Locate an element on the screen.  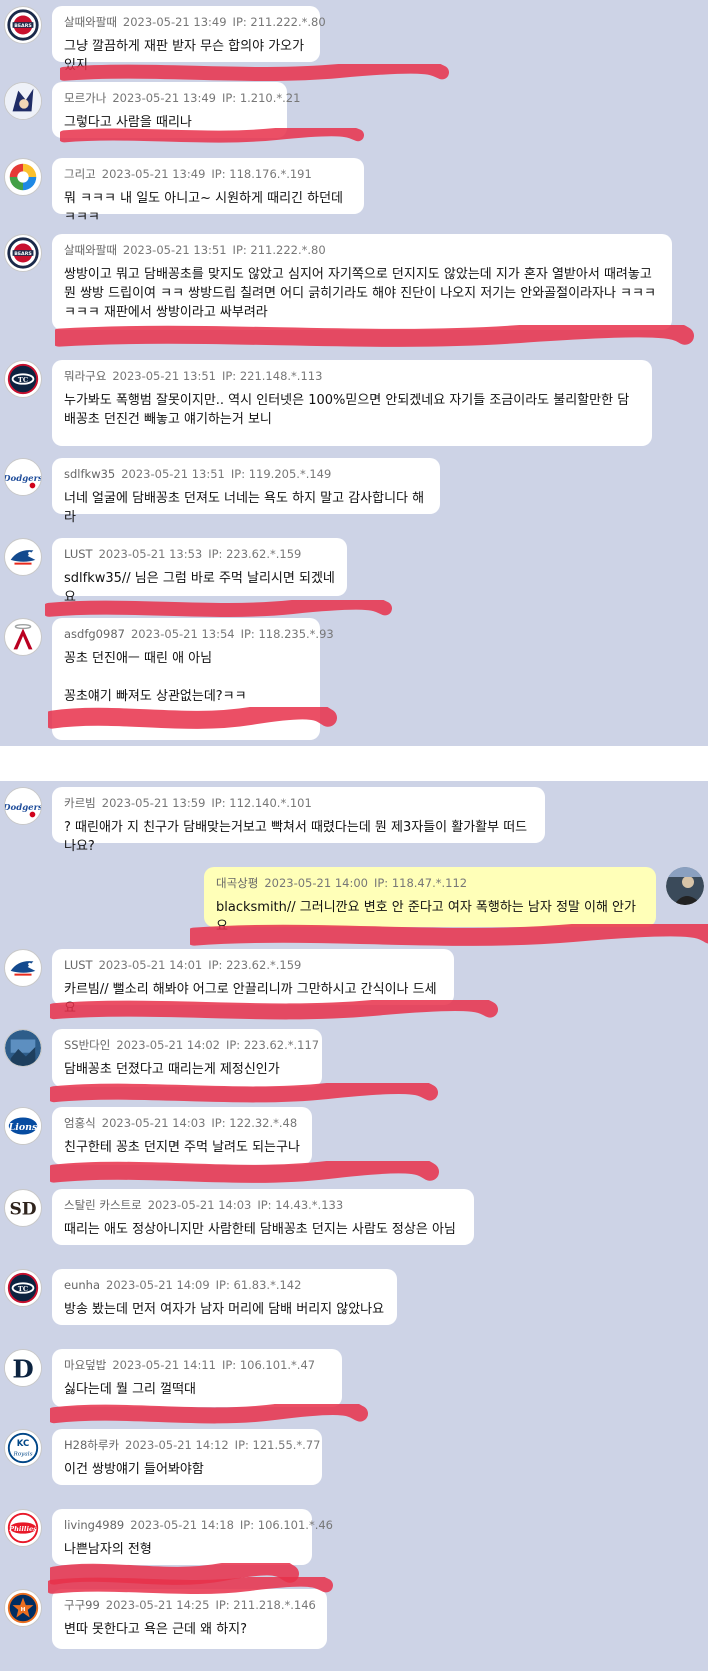
ip-address: IP: 14.43.*.133 is located at coordinates (300, 1205).